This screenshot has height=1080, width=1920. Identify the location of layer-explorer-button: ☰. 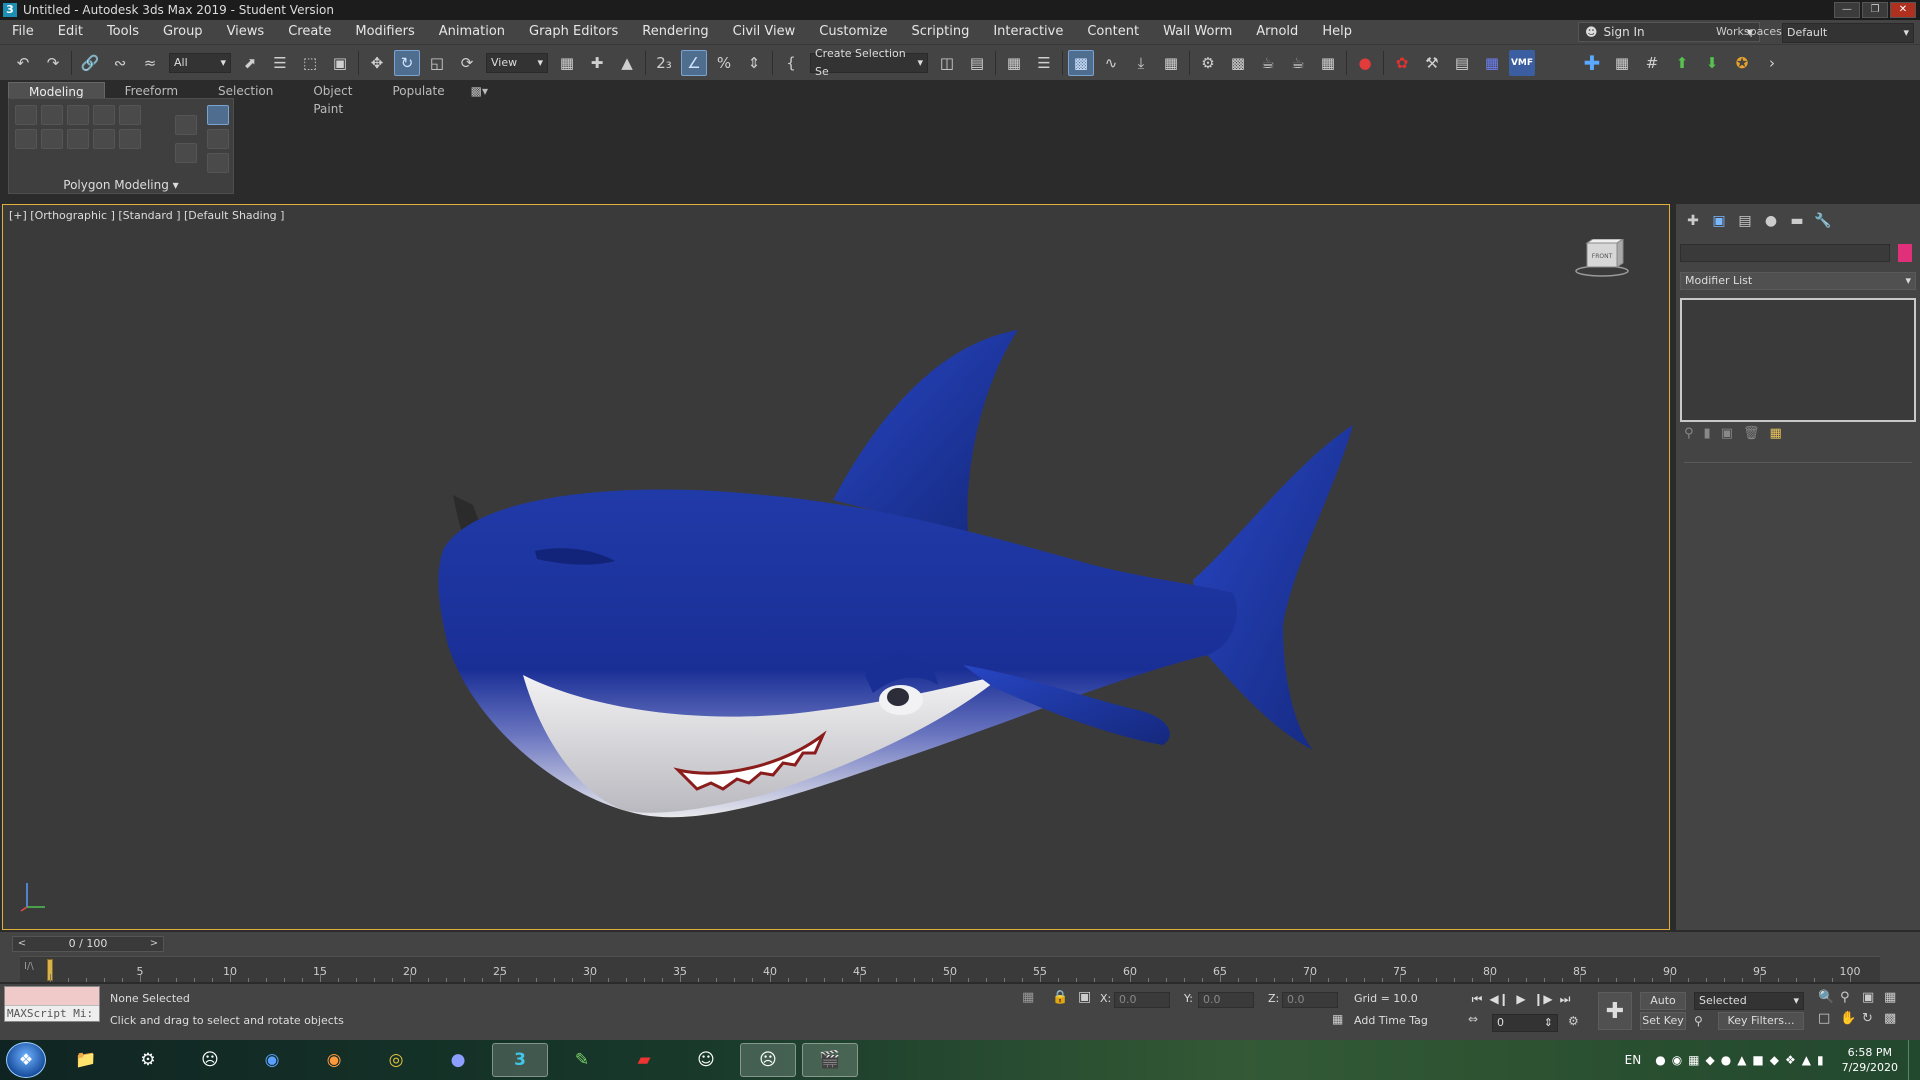
(1044, 63).